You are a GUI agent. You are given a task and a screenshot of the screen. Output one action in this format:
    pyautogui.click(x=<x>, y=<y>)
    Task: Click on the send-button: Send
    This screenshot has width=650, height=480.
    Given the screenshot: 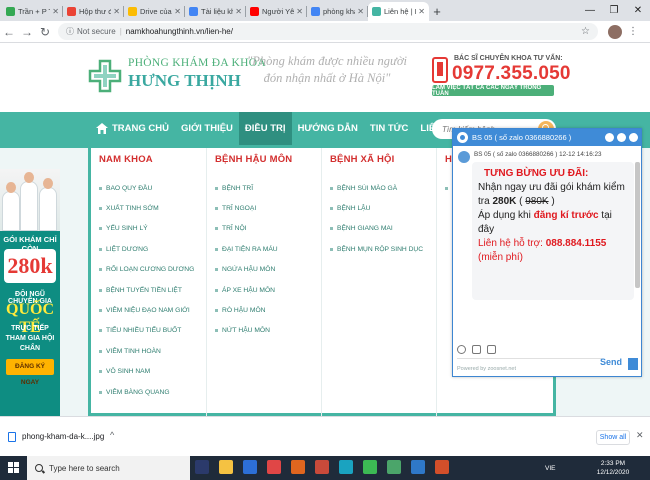 What is the action you would take?
    pyautogui.click(x=613, y=364)
    